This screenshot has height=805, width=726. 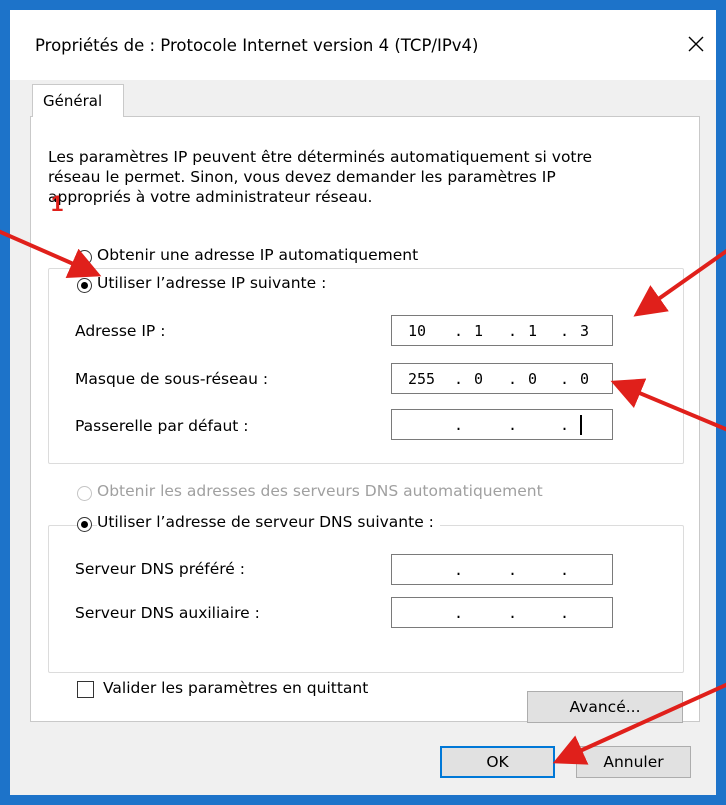 I want to click on radio-ip-manual, so click(x=84, y=285).